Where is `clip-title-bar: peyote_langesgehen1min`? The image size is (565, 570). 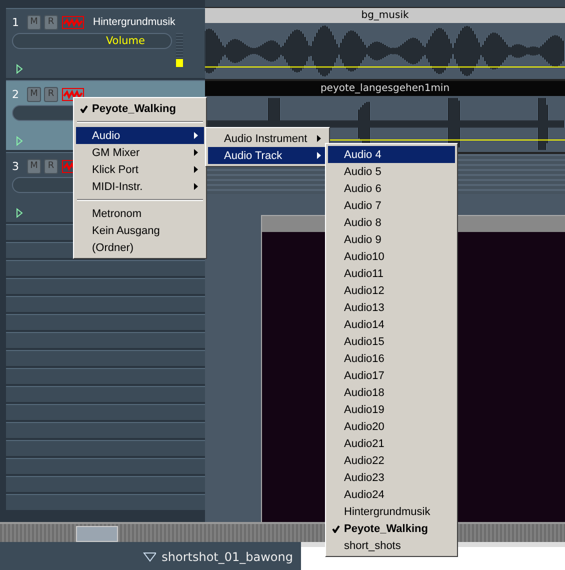 clip-title-bar: peyote_langesgehen1min is located at coordinates (385, 88).